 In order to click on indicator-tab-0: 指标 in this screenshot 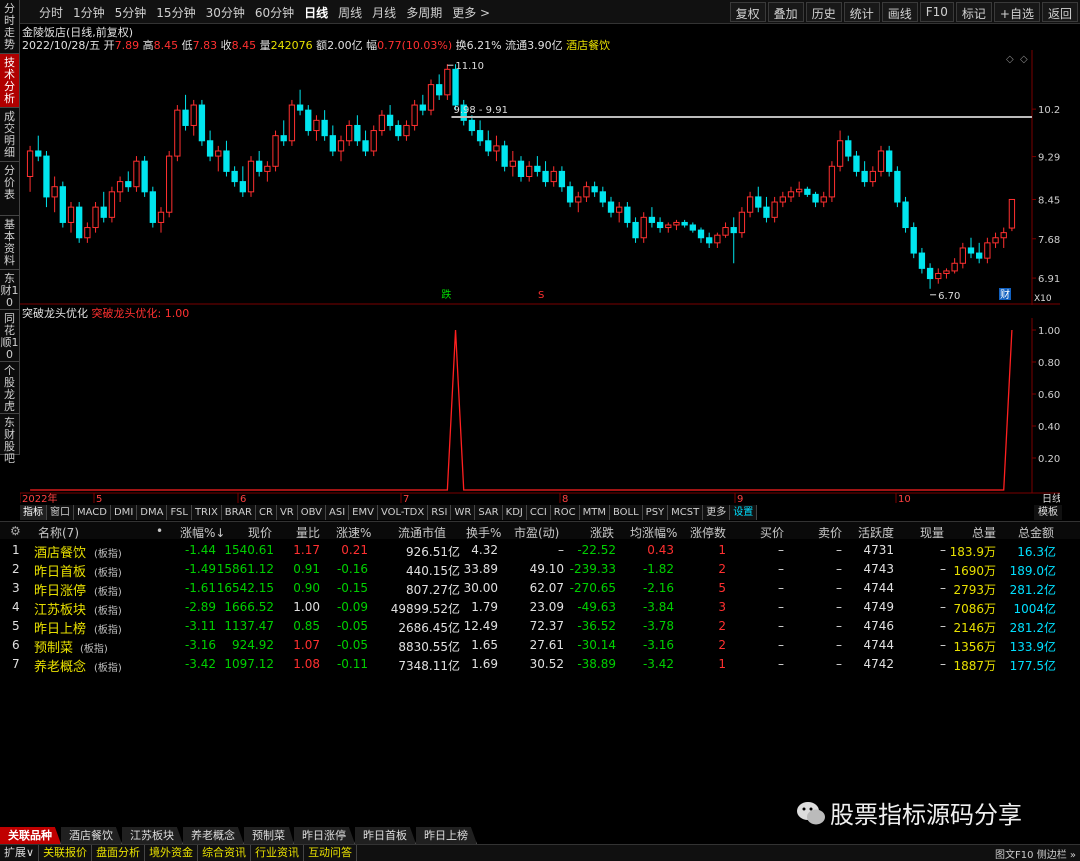, I will do `click(33, 512)`.